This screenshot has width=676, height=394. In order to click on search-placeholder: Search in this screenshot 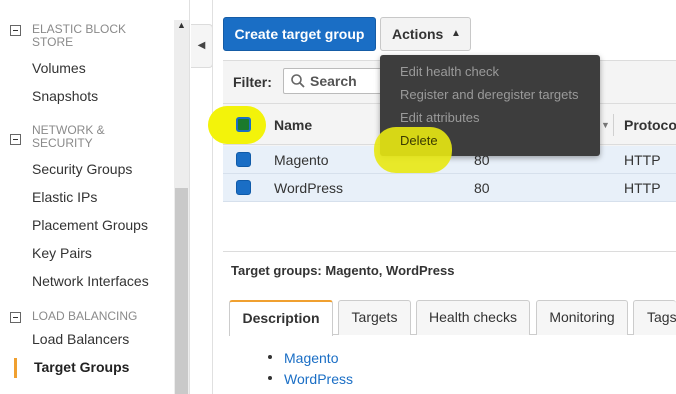, I will do `click(333, 81)`.